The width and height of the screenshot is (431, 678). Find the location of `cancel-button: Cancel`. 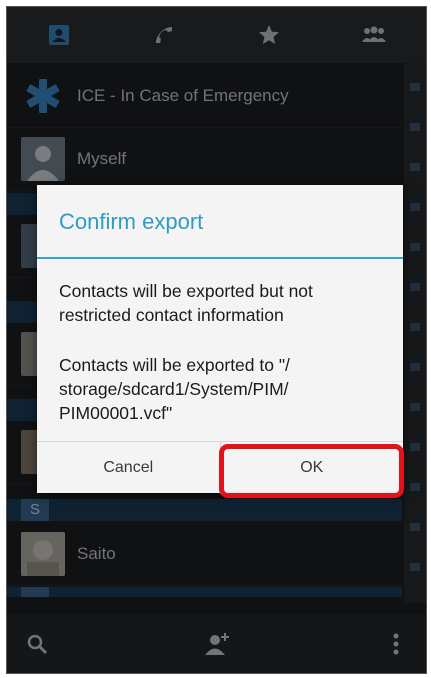

cancel-button: Cancel is located at coordinates (128, 468).